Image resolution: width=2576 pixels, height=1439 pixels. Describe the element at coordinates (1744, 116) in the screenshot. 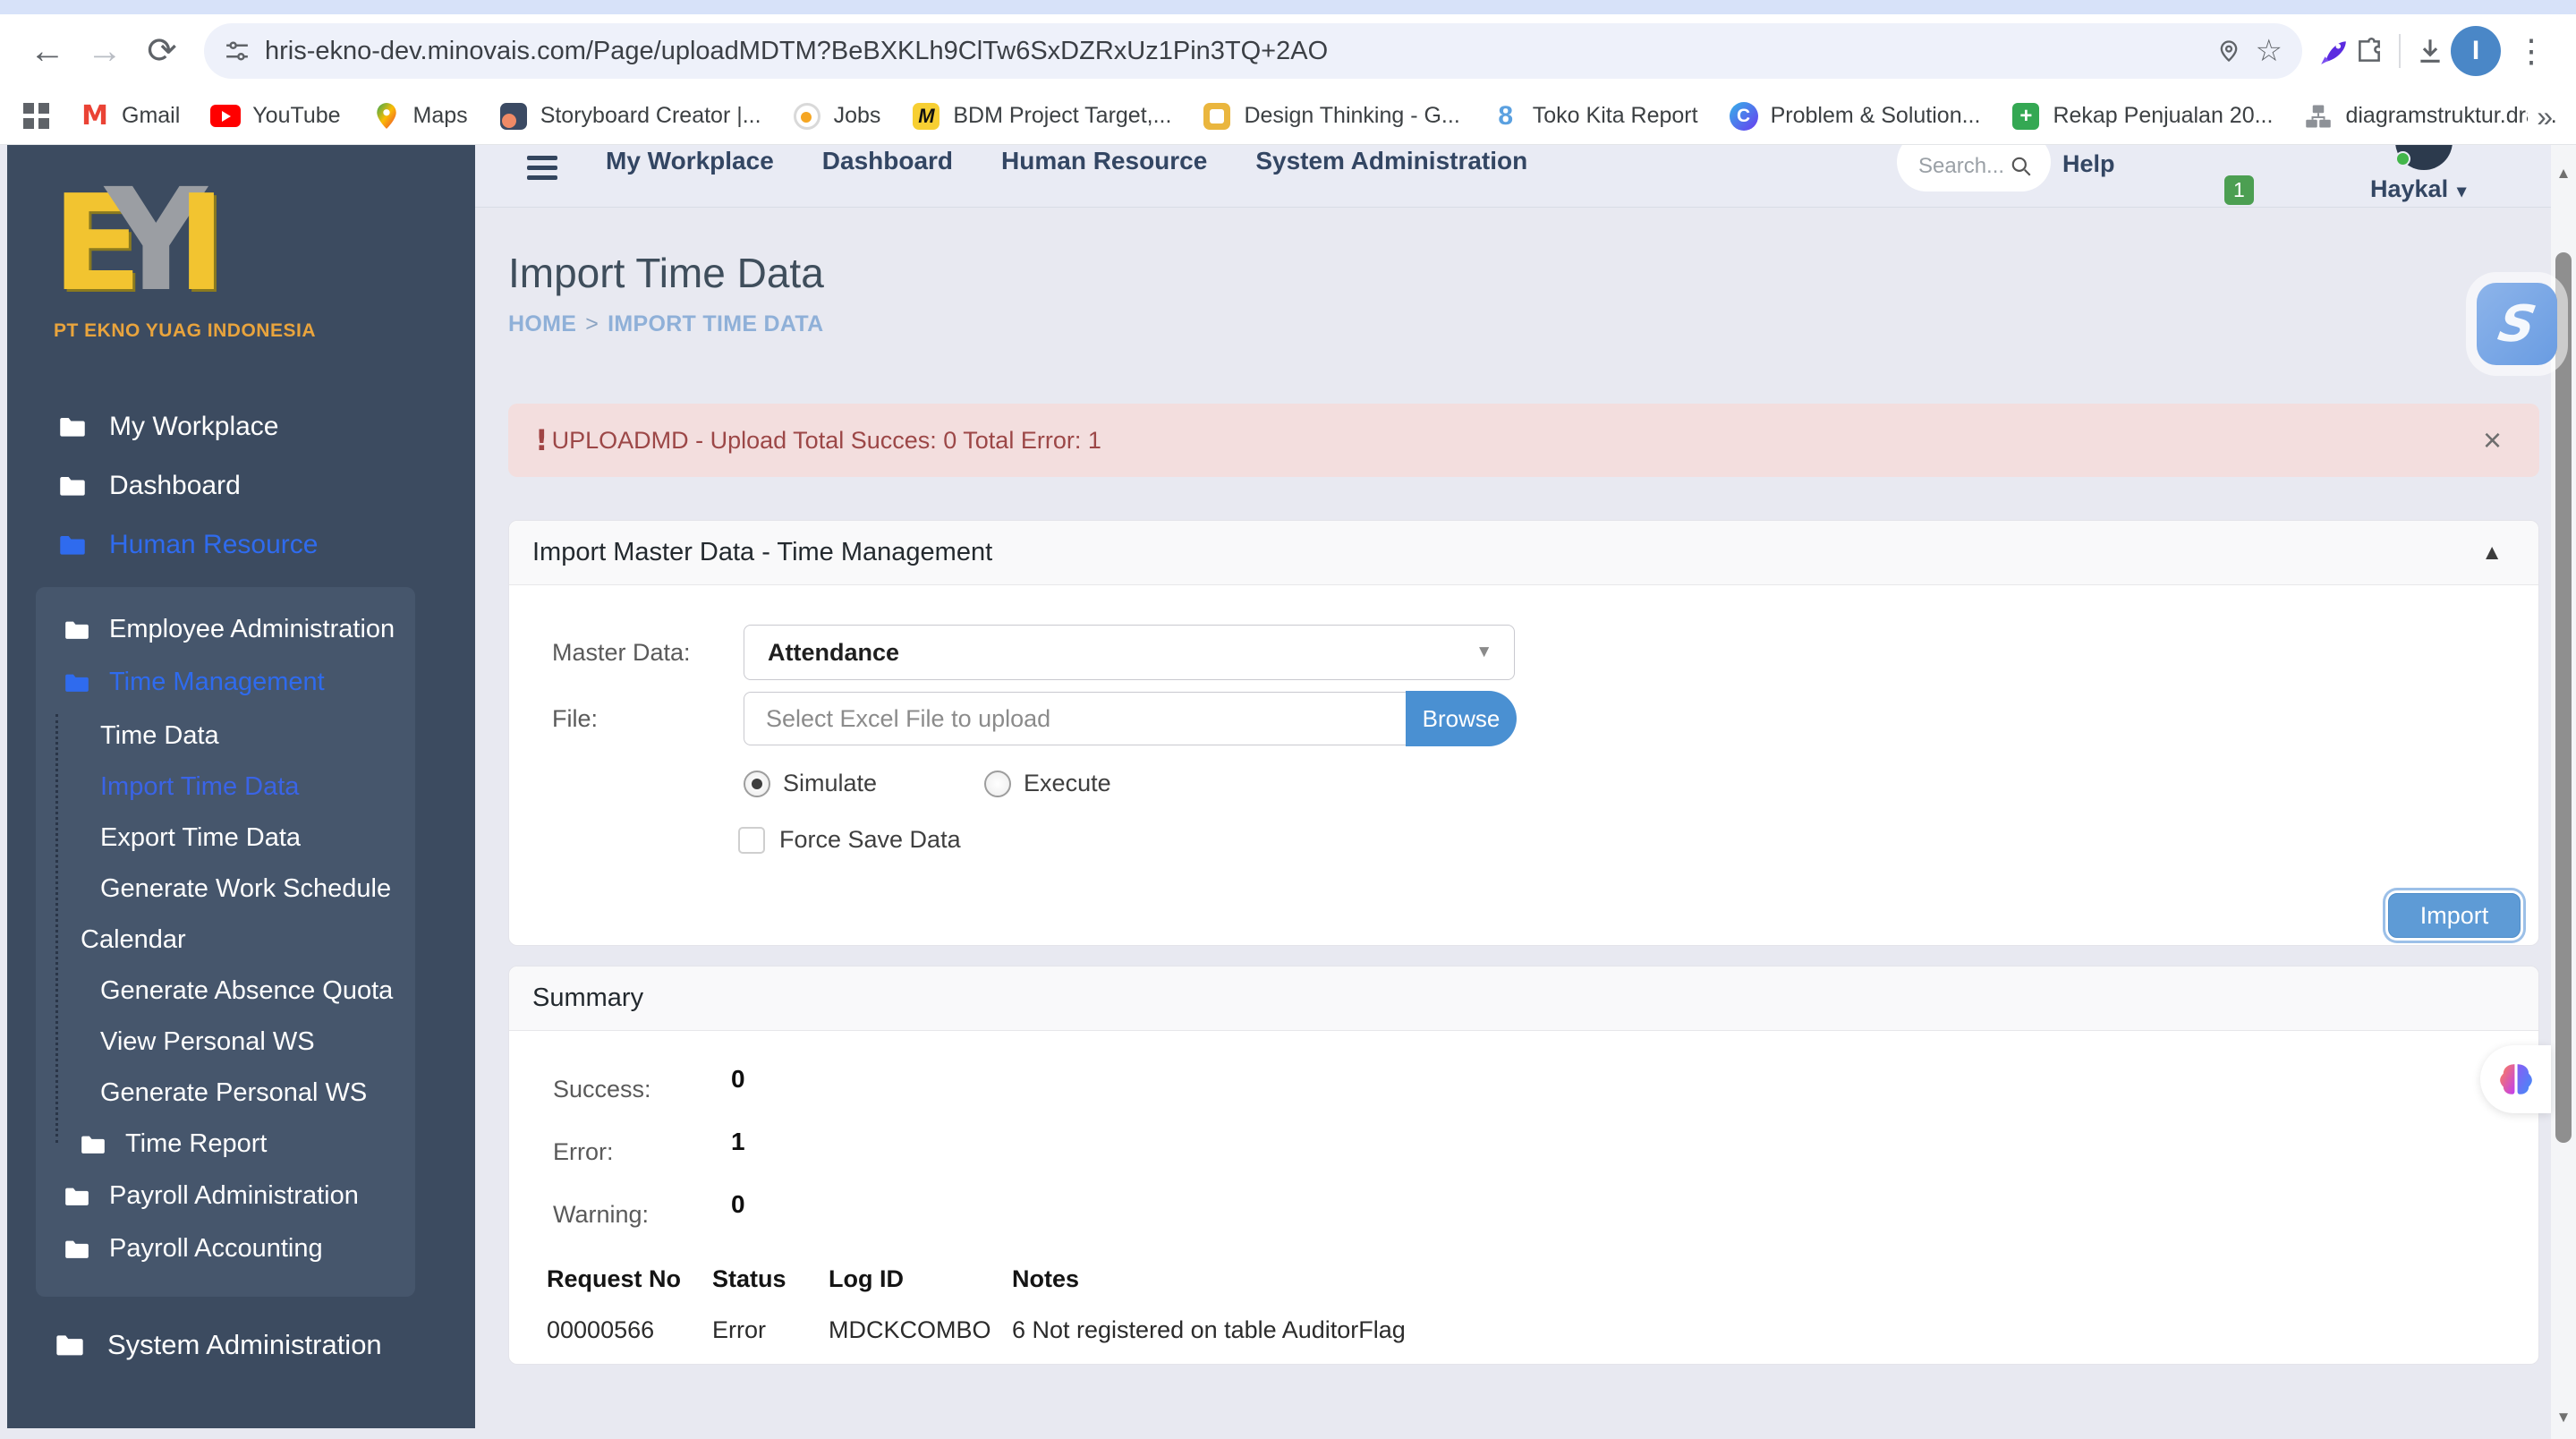

I see `c-circle-icon: C` at that location.